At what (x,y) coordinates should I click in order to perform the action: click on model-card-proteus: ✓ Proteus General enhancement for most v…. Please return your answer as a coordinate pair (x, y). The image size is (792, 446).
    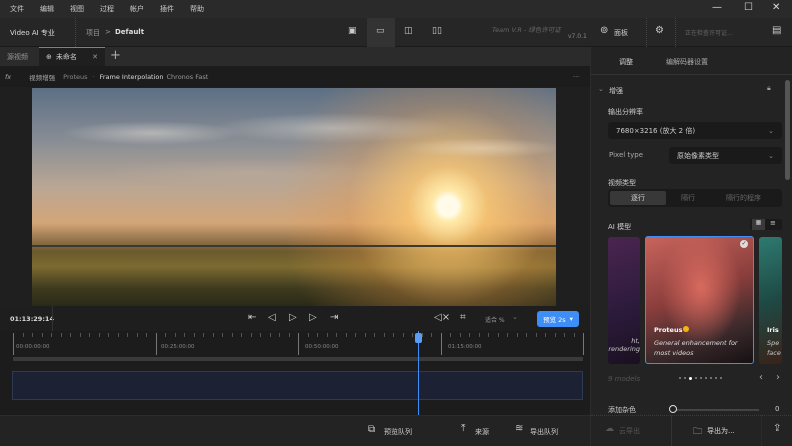
    Looking at the image, I should click on (699, 300).